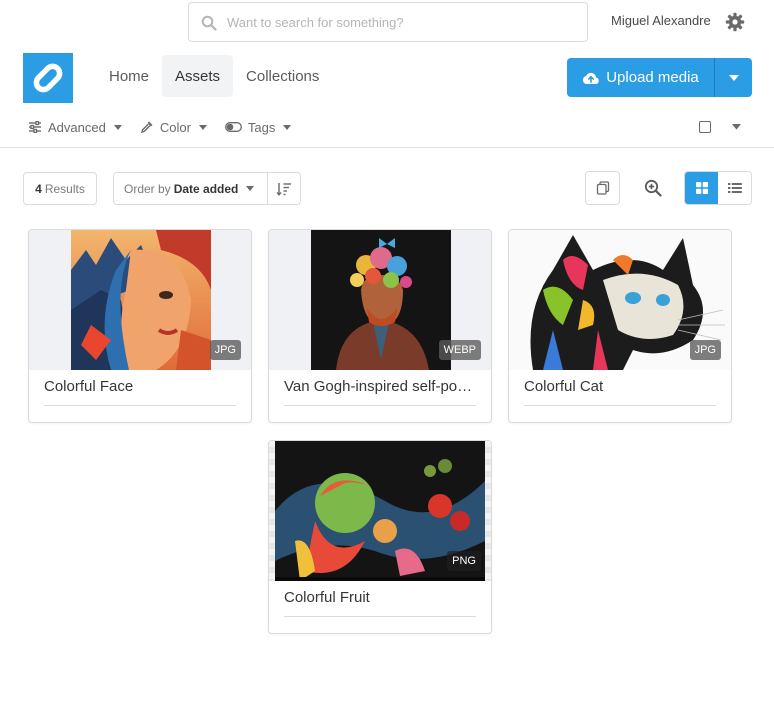  I want to click on upload-media-button: Upload media, so click(640, 77).